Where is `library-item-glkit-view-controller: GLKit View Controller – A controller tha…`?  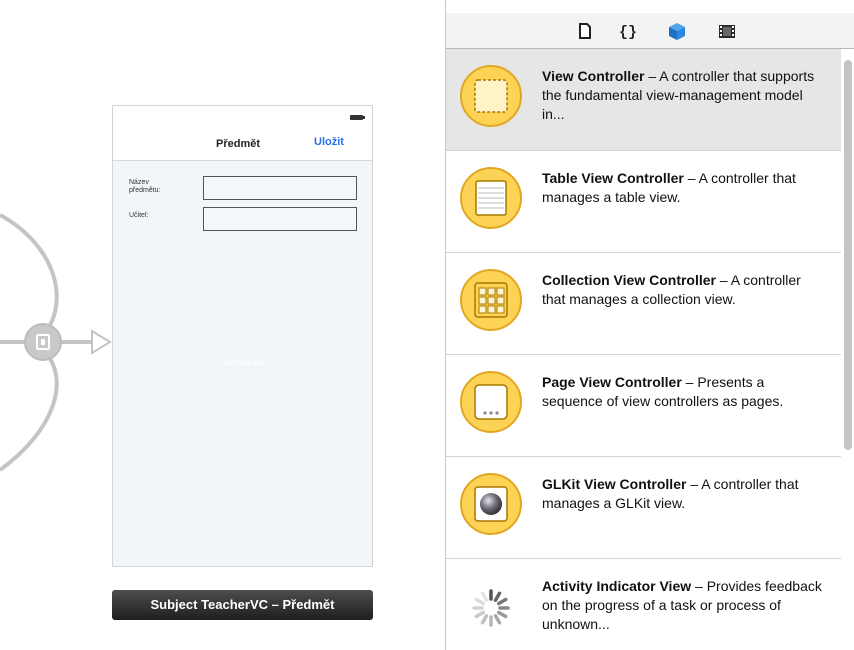
library-item-glkit-view-controller: GLKit View Controller – A controller tha… is located at coordinates (643, 508).